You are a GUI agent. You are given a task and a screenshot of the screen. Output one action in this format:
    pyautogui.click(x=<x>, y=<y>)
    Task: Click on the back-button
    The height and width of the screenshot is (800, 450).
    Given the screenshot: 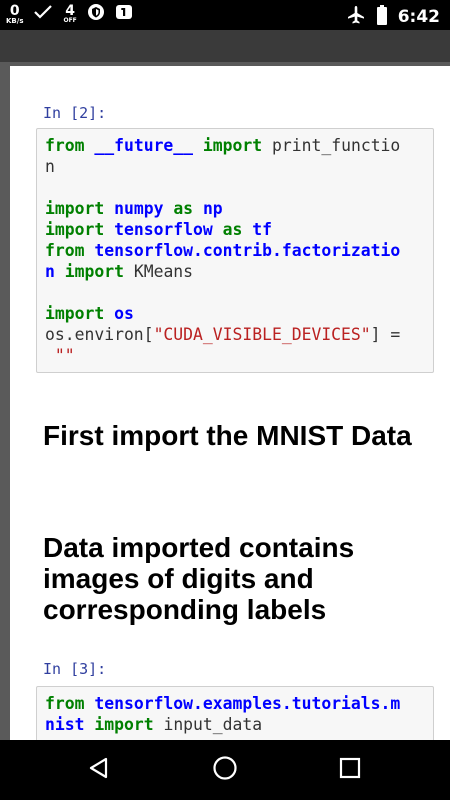 What is the action you would take?
    pyautogui.click(x=99, y=770)
    